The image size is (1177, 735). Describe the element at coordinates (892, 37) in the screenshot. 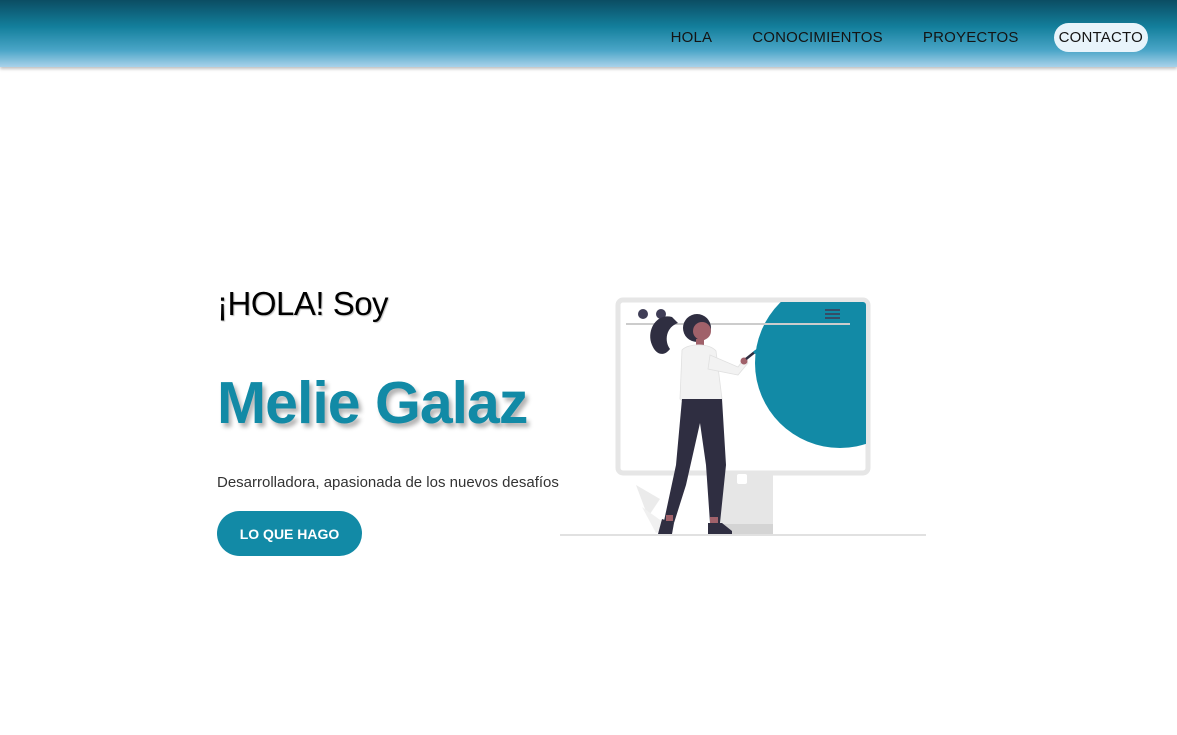

I see `nav-menu: HOLA CONOCIMIENTOS PROYECTOS CONTACTO` at that location.